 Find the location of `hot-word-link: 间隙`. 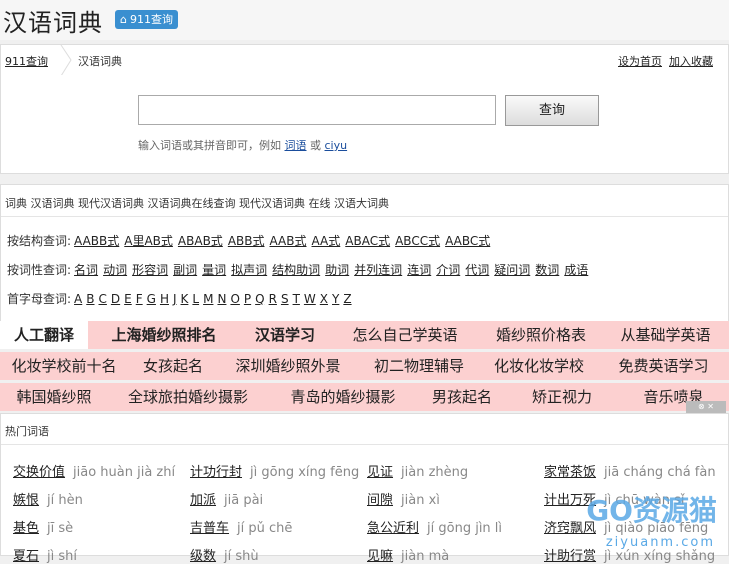

hot-word-link: 间隙 is located at coordinates (380, 500).